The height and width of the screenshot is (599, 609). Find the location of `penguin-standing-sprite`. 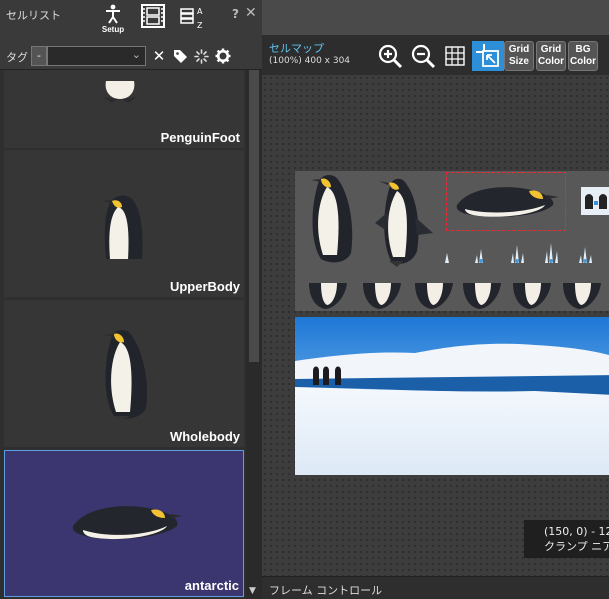

penguin-standing-sprite is located at coordinates (332, 219).